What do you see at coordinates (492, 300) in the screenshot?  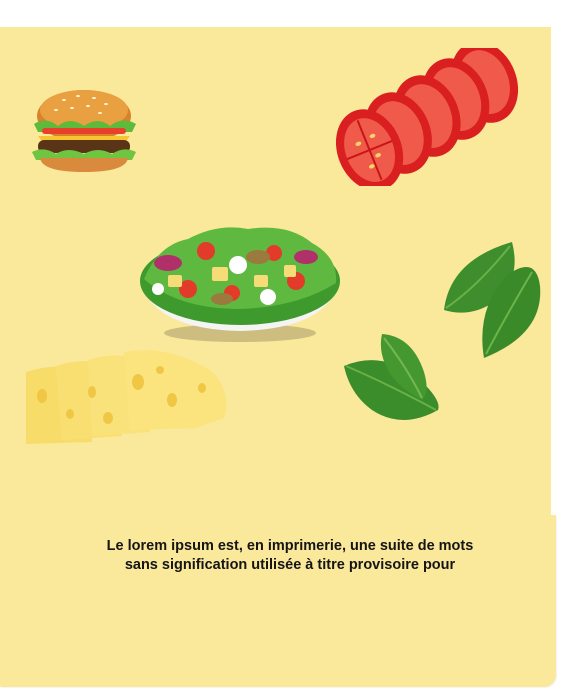 I see `spinach-leaves-image` at bounding box center [492, 300].